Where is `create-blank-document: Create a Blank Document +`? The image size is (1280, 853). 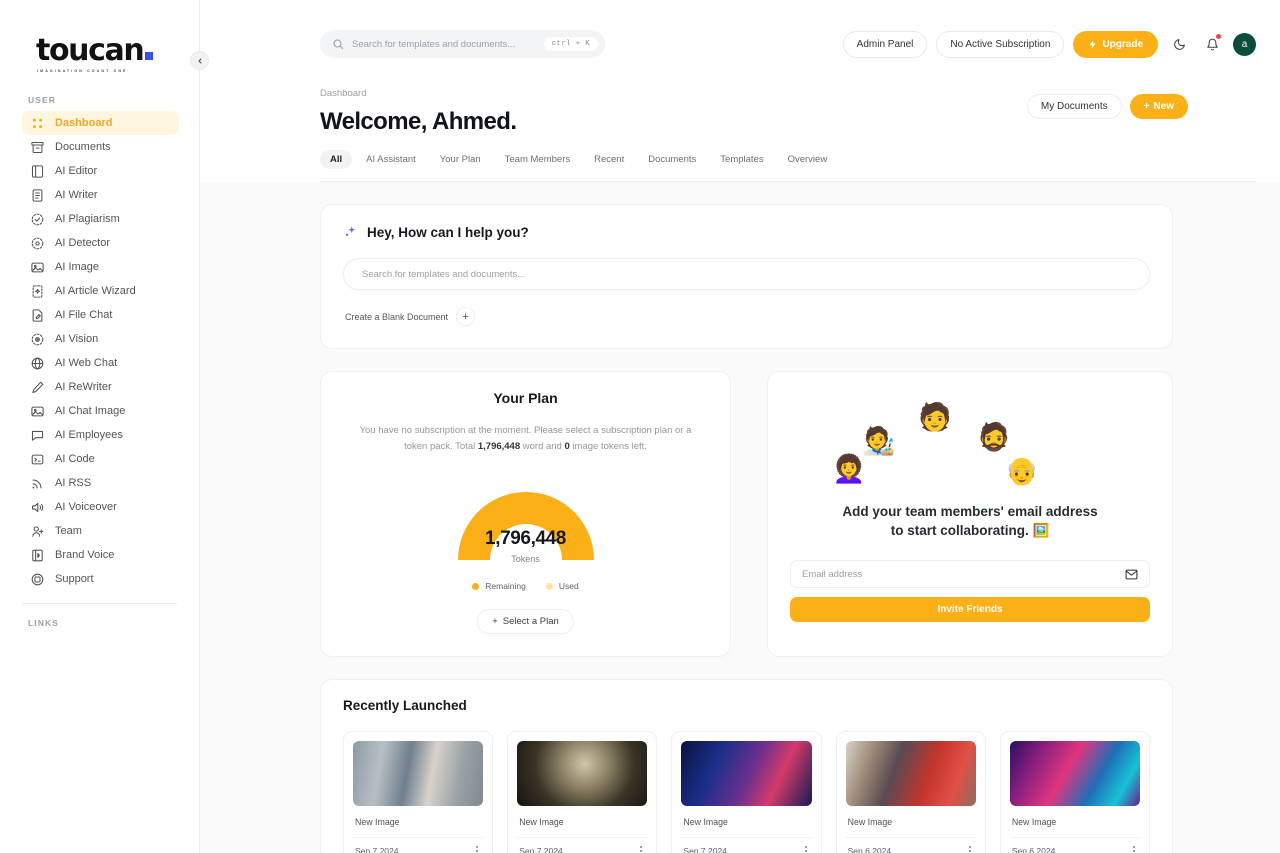
create-blank-document: Create a Blank Document + is located at coordinates (746, 316).